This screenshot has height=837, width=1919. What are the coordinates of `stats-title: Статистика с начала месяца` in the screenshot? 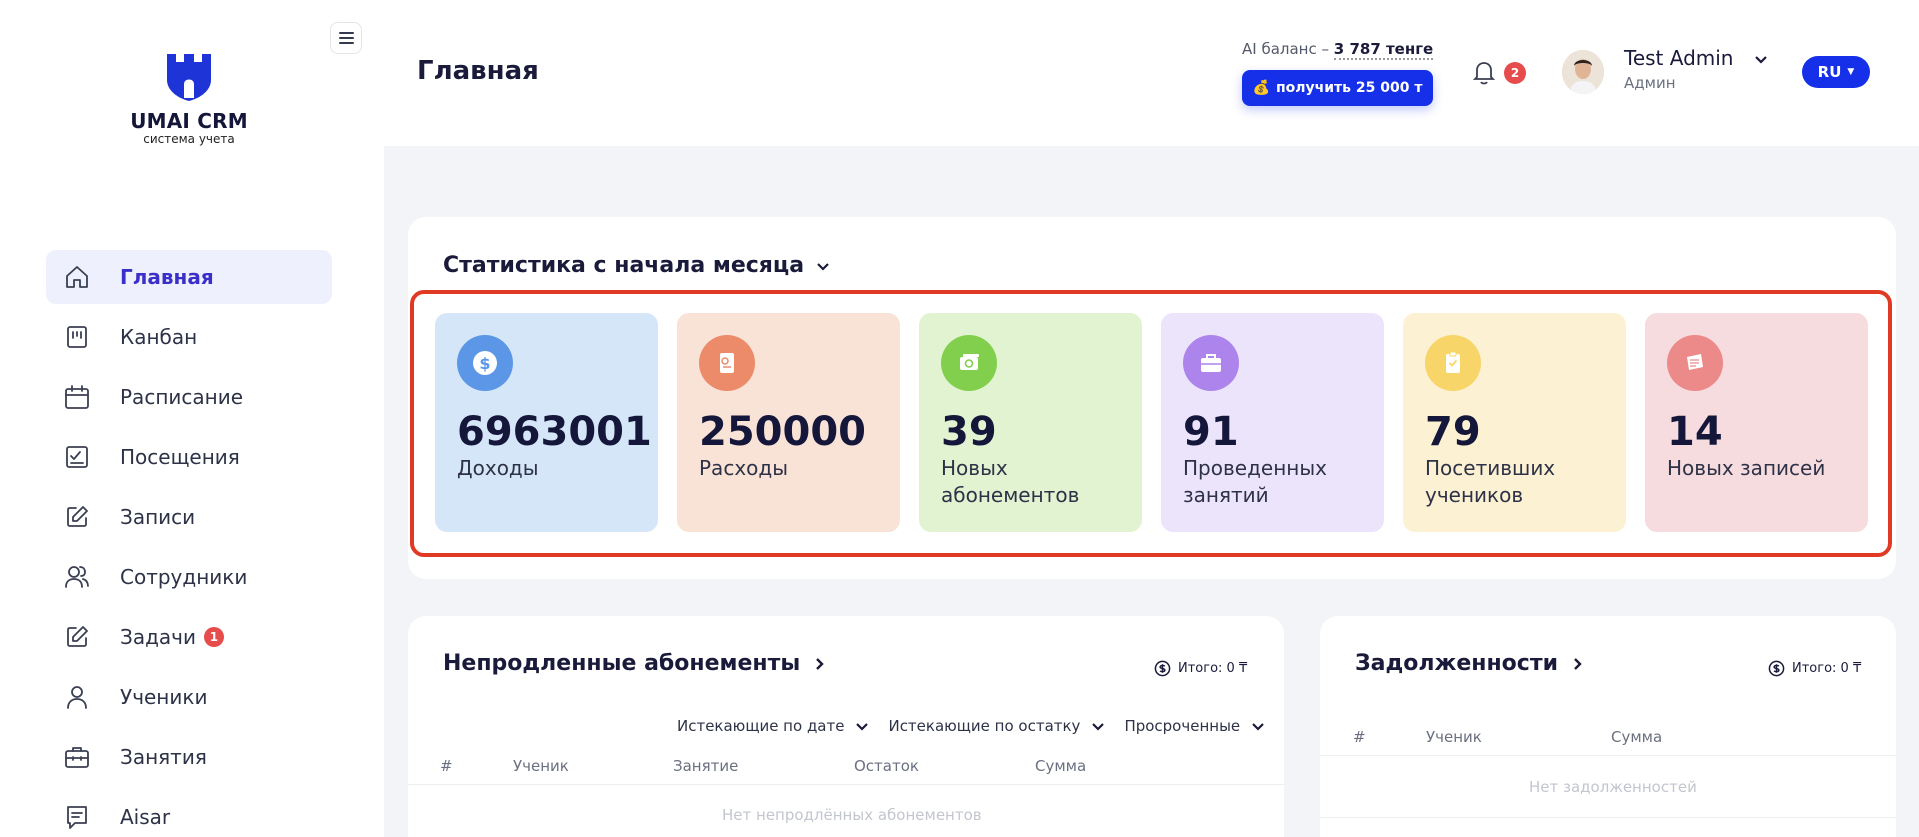 It's located at (624, 265).